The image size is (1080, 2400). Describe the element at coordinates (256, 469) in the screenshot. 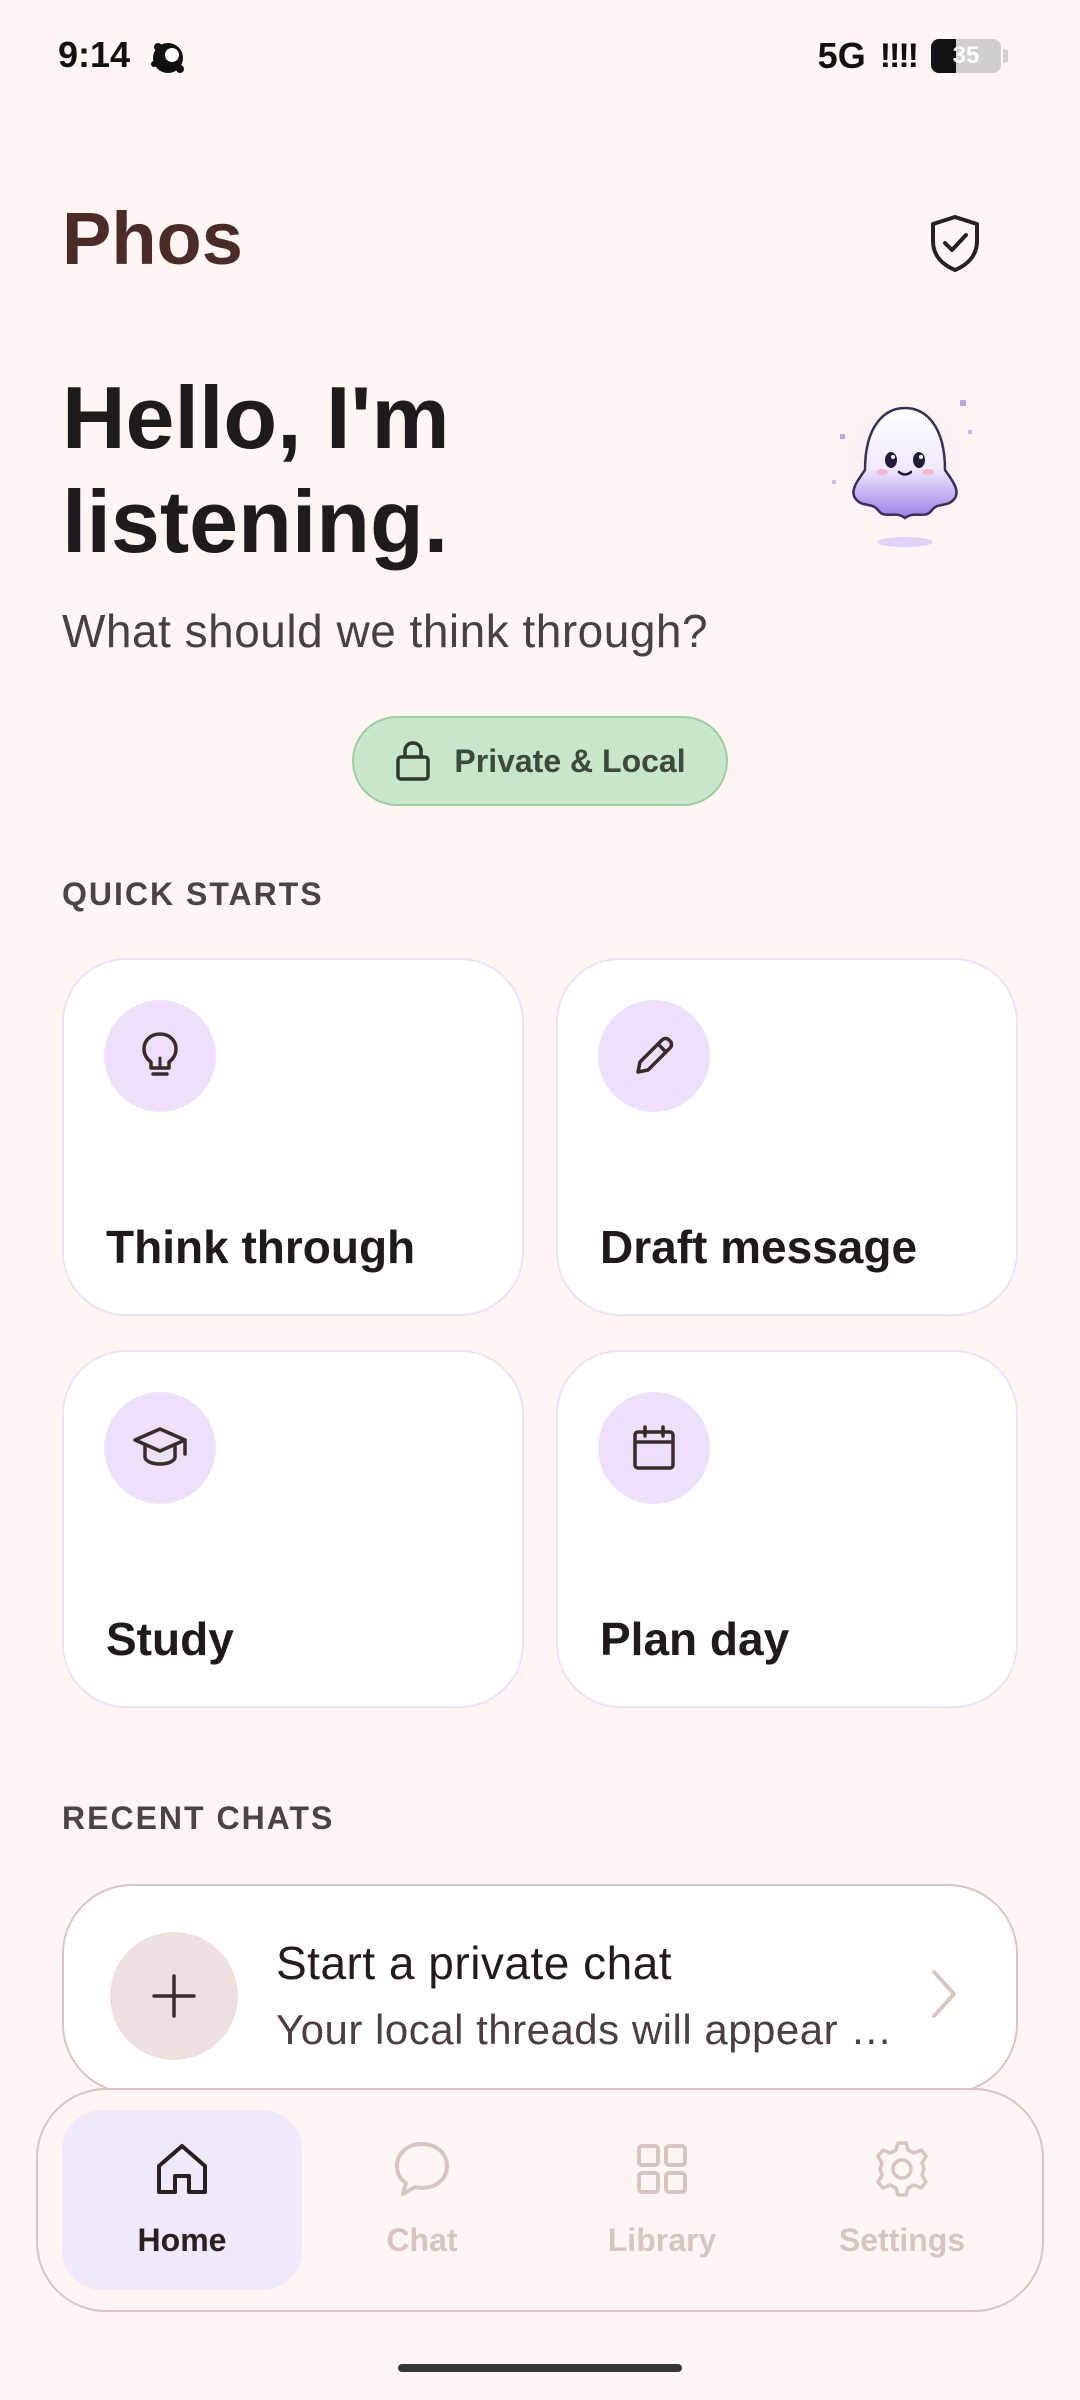

I see `hero-title: Hello, I'm listening.` at that location.